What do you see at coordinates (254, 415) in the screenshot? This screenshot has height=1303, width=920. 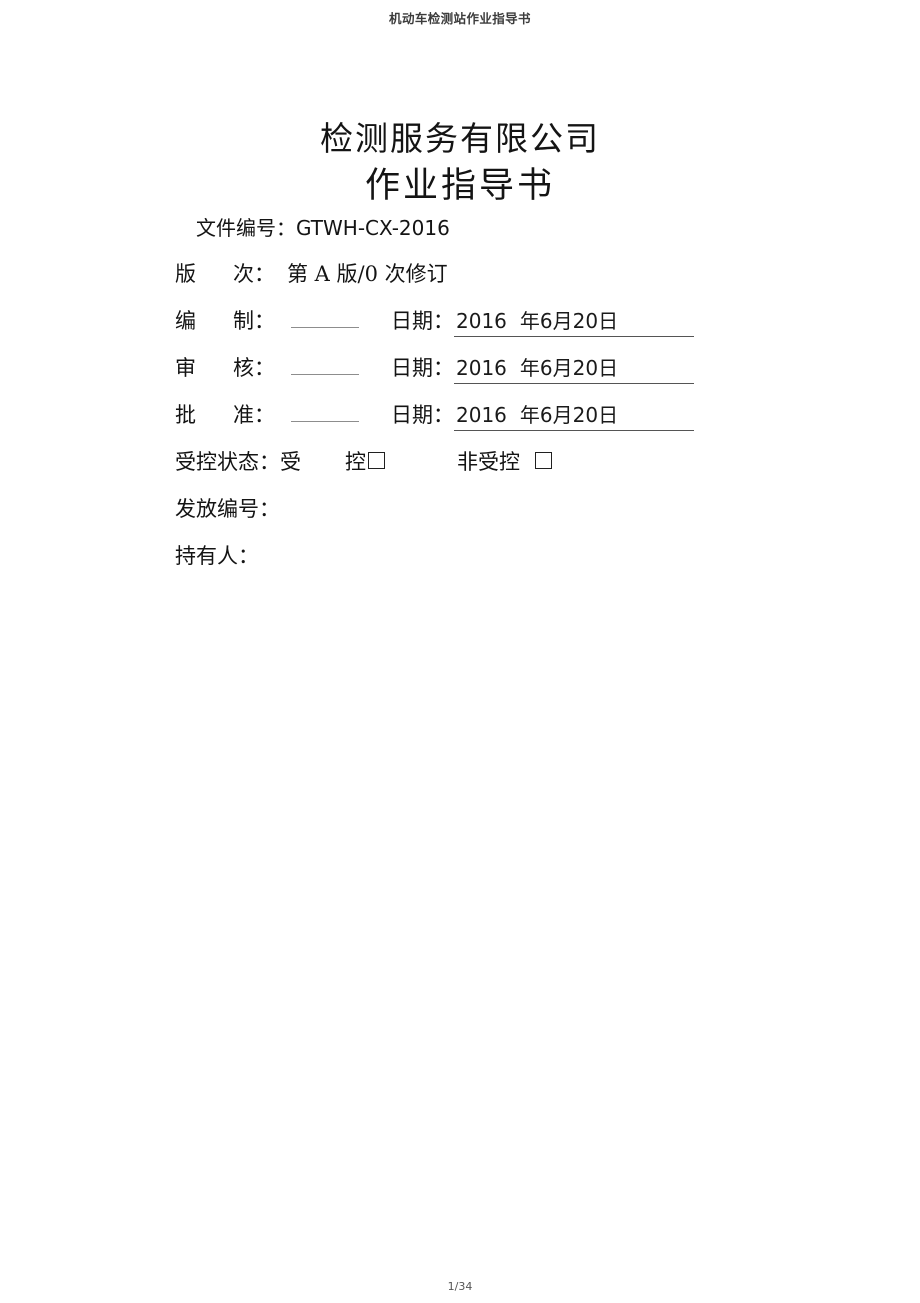 I see `approved-by-label-char2: 准：` at bounding box center [254, 415].